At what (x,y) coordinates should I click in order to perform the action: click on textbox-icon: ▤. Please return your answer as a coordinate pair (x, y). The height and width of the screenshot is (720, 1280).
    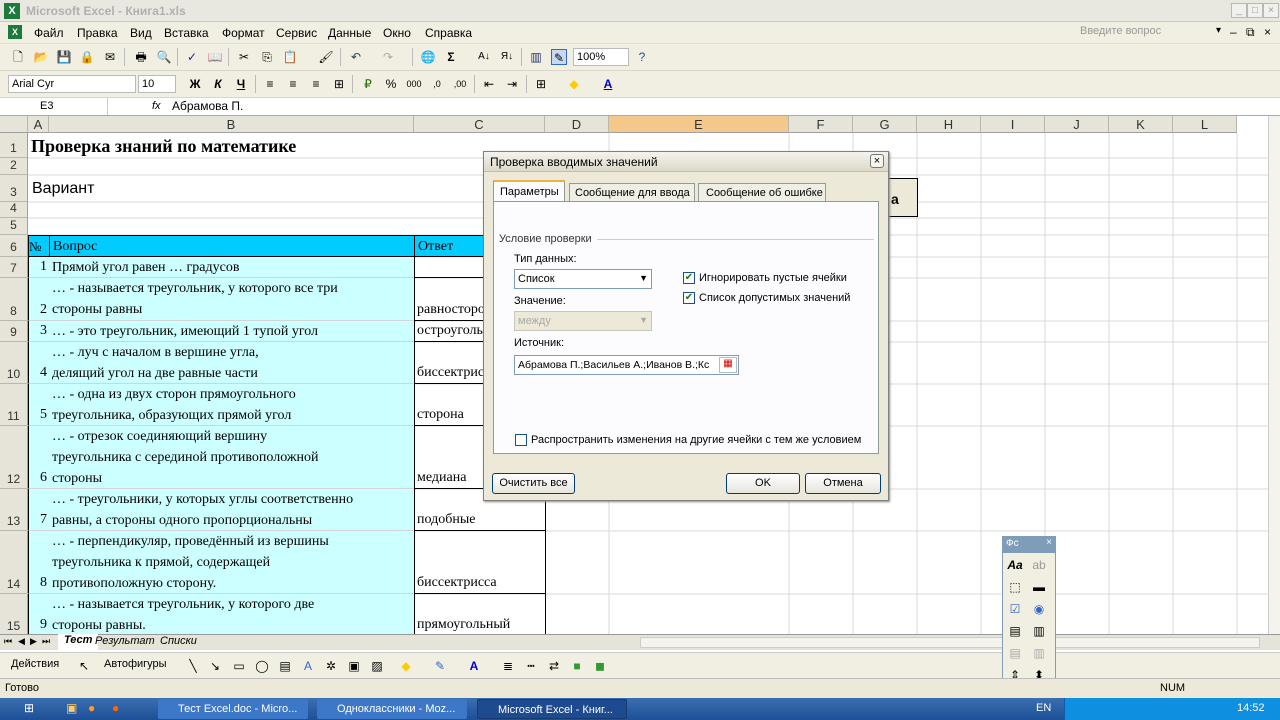
    Looking at the image, I should click on (285, 666).